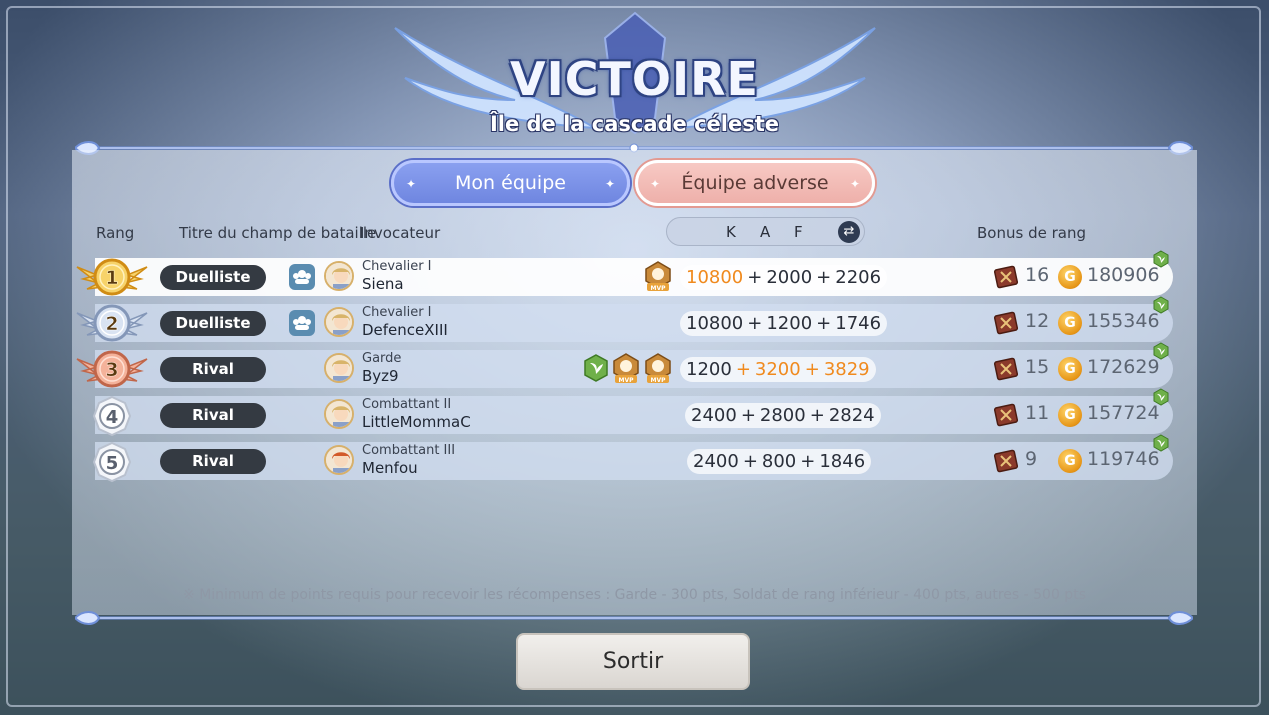  Describe the element at coordinates (1037, 367) in the screenshot. I see `book-reward-count: 15` at that location.